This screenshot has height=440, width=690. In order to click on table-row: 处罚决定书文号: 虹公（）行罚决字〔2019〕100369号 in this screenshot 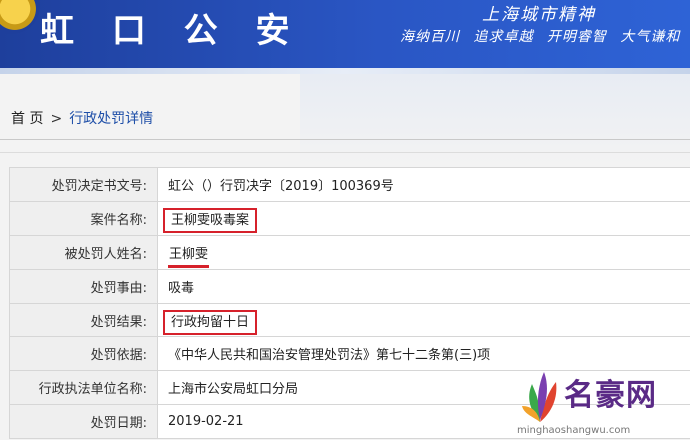, I will do `click(349, 184)`.